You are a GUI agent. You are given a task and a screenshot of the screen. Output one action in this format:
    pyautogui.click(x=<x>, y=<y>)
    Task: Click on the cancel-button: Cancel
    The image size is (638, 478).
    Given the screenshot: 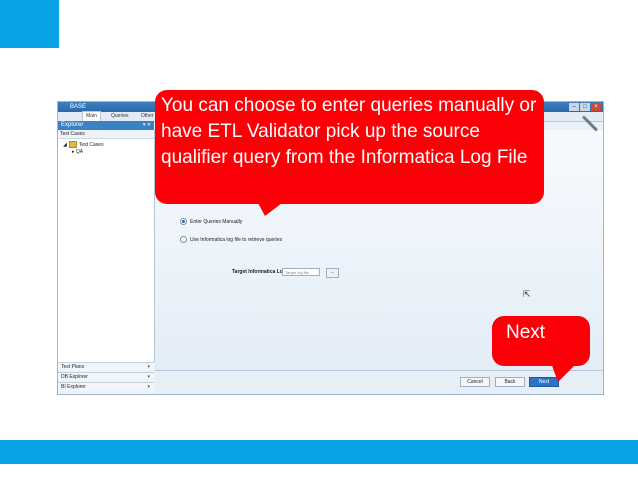 What is the action you would take?
    pyautogui.click(x=475, y=382)
    